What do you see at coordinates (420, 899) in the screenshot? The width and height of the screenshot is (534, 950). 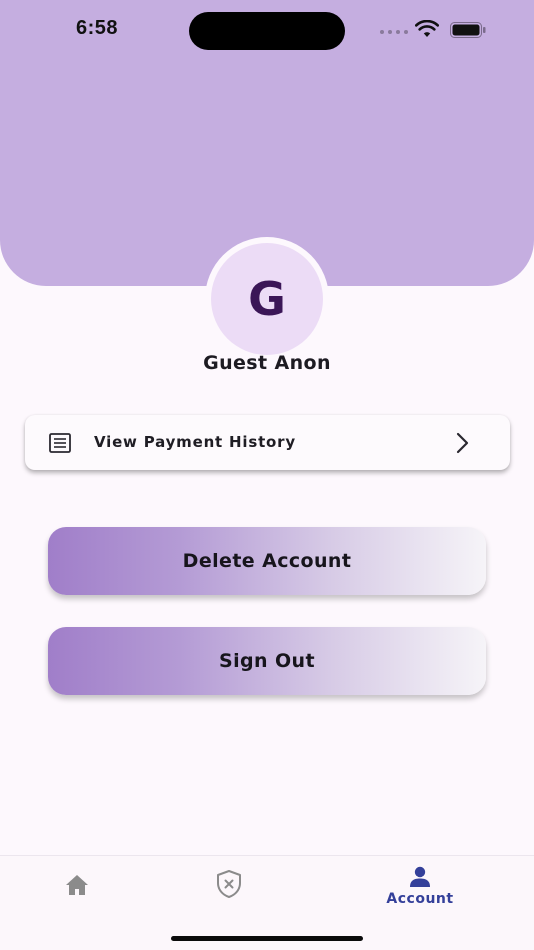 I see `tab-account-label: Account` at bounding box center [420, 899].